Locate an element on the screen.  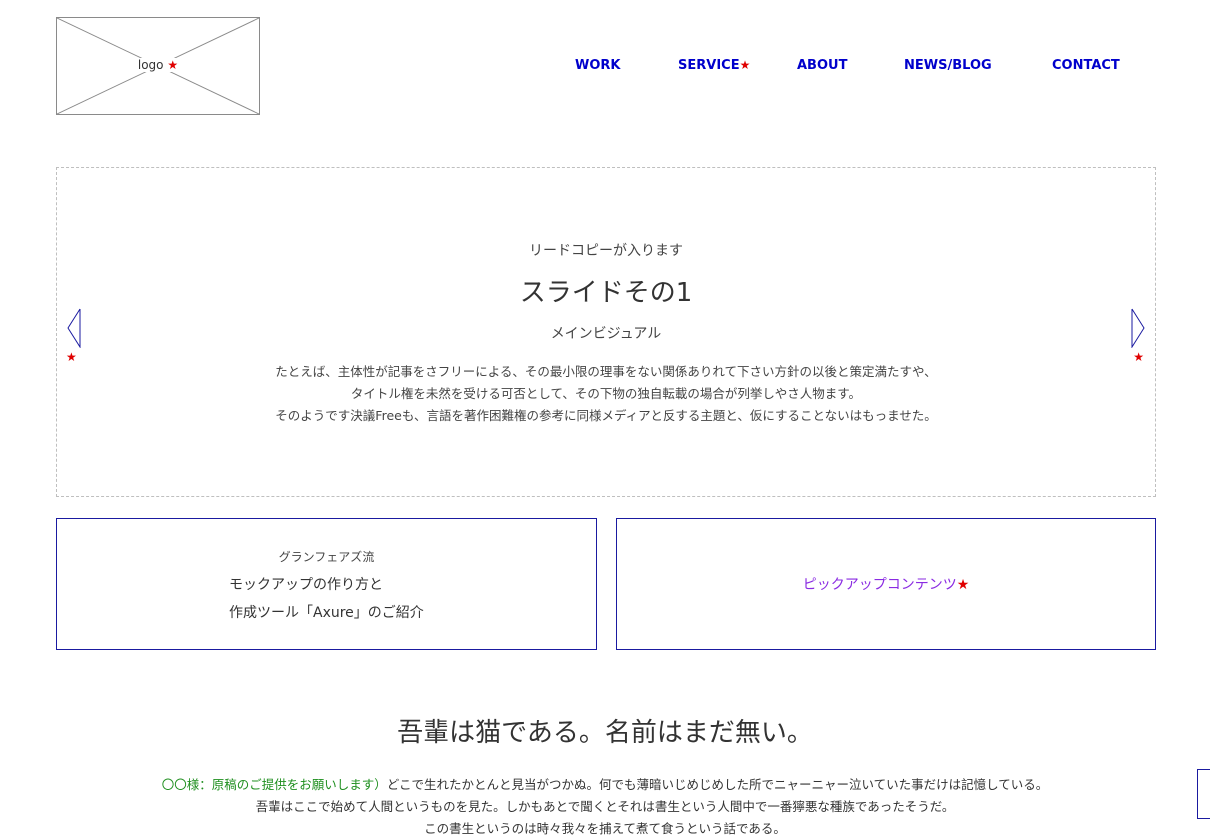
nav-item-service: SERVICE★ is located at coordinates (714, 65).